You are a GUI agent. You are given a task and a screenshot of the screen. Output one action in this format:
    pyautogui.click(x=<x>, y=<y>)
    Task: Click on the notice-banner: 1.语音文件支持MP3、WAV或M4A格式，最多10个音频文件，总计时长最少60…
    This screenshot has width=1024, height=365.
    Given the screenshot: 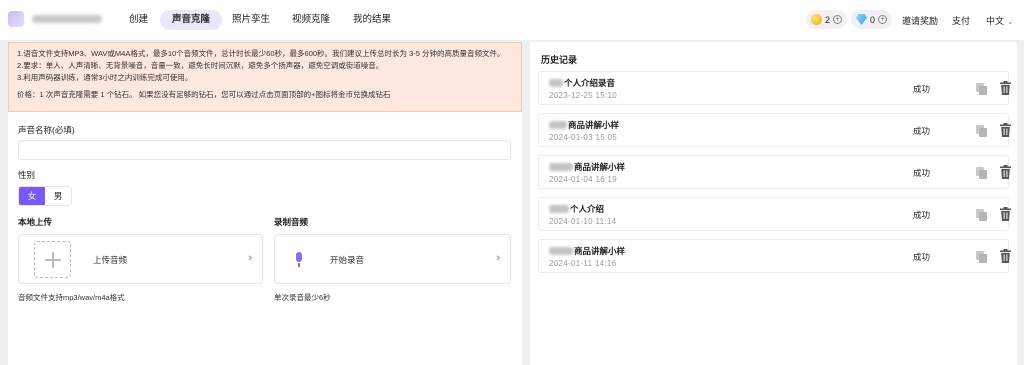 What is the action you would take?
    pyautogui.click(x=265, y=77)
    